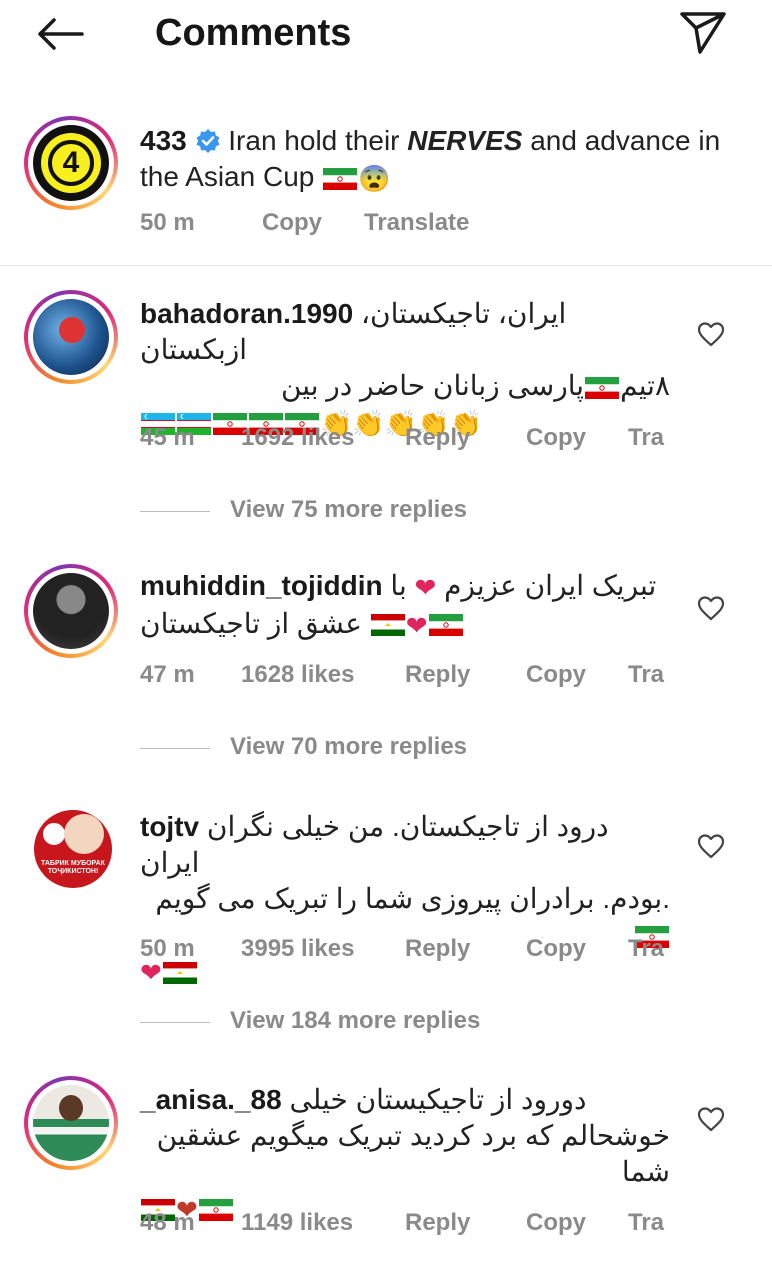 This screenshot has width=772, height=1280. I want to click on comment-username: _anisa._88, so click(211, 1099).